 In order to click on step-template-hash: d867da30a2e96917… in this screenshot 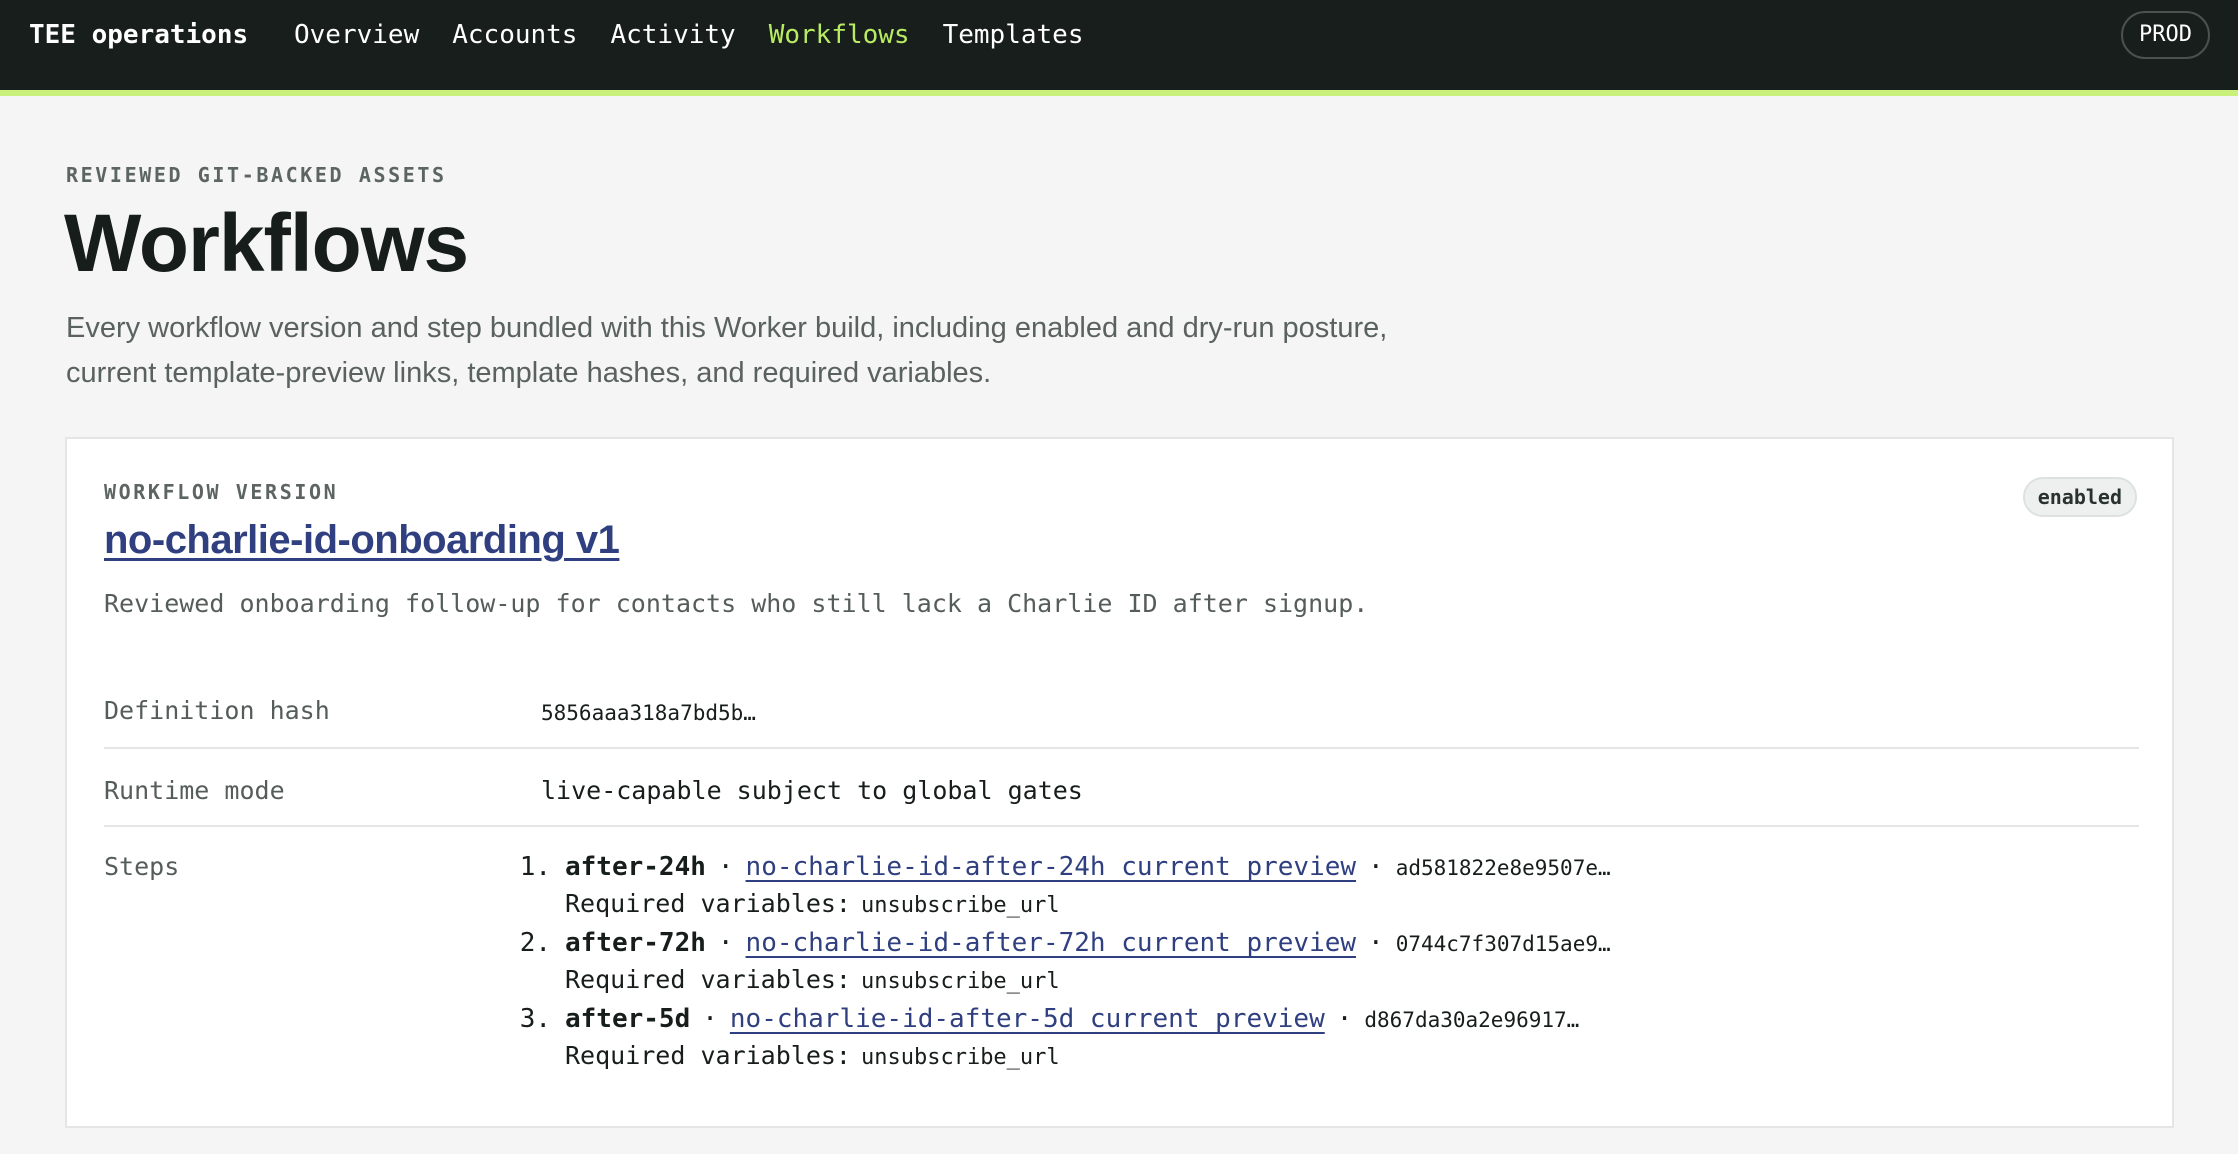, I will do `click(1472, 1020)`.